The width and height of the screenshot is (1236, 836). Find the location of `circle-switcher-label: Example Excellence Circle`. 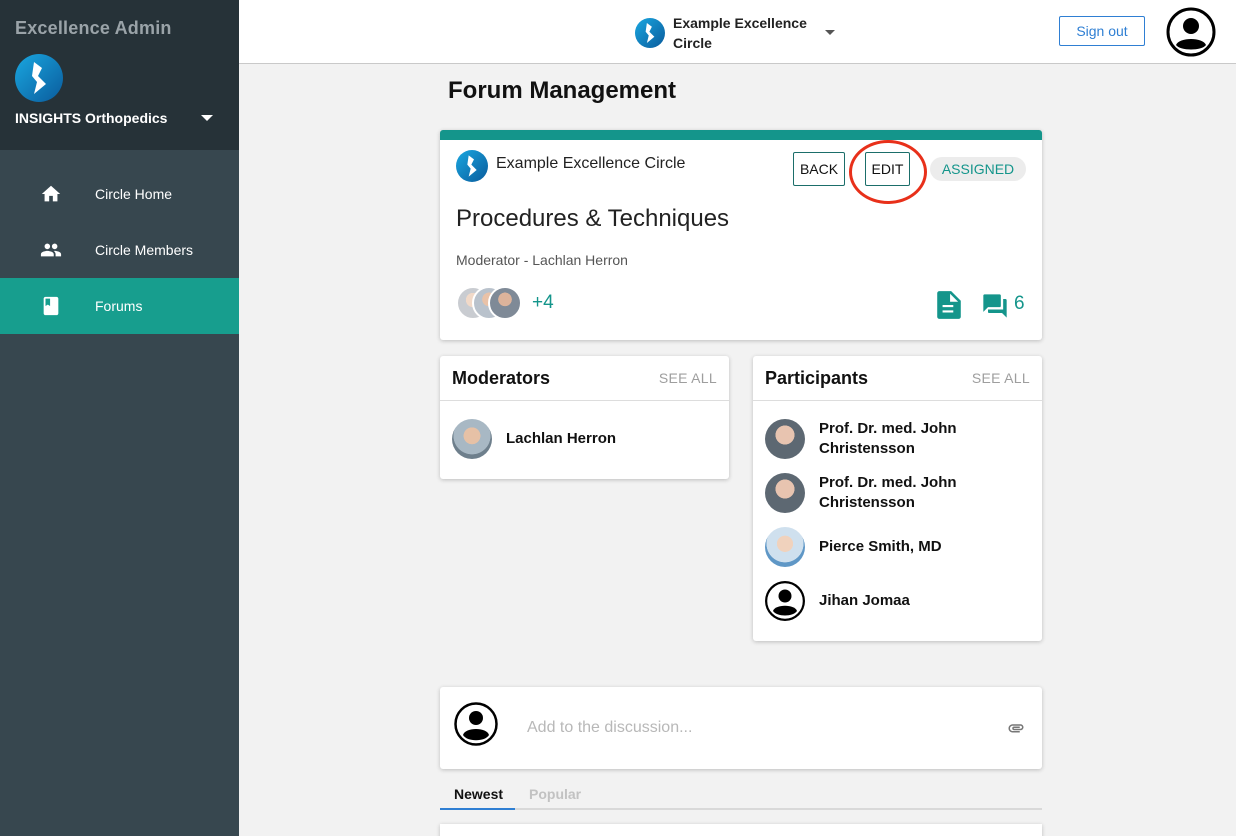

circle-switcher-label: Example Excellence Circle is located at coordinates (740, 33).